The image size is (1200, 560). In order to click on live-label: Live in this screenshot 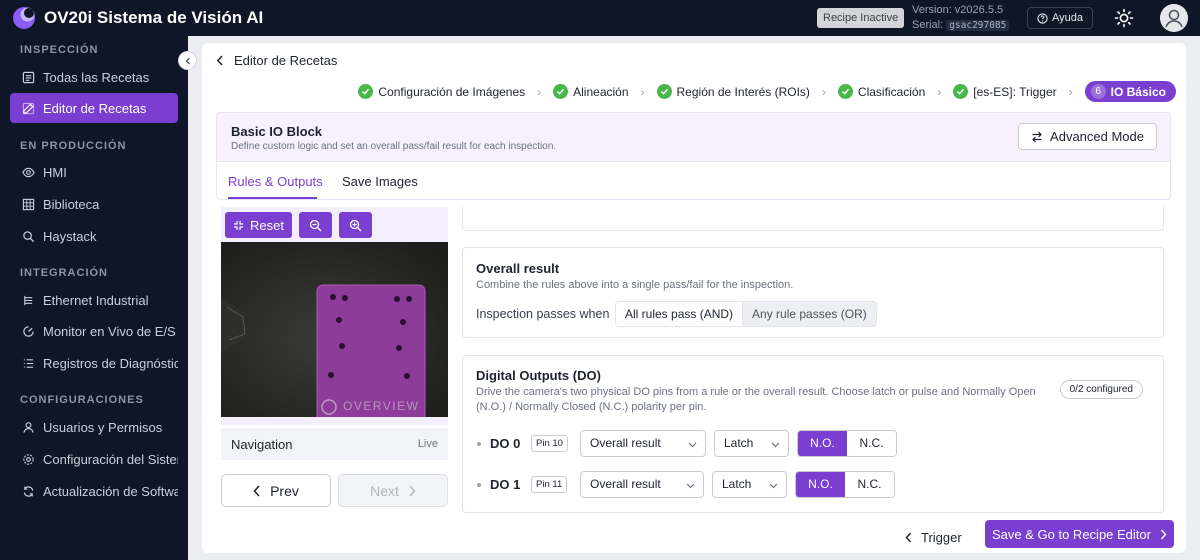, I will do `click(427, 444)`.